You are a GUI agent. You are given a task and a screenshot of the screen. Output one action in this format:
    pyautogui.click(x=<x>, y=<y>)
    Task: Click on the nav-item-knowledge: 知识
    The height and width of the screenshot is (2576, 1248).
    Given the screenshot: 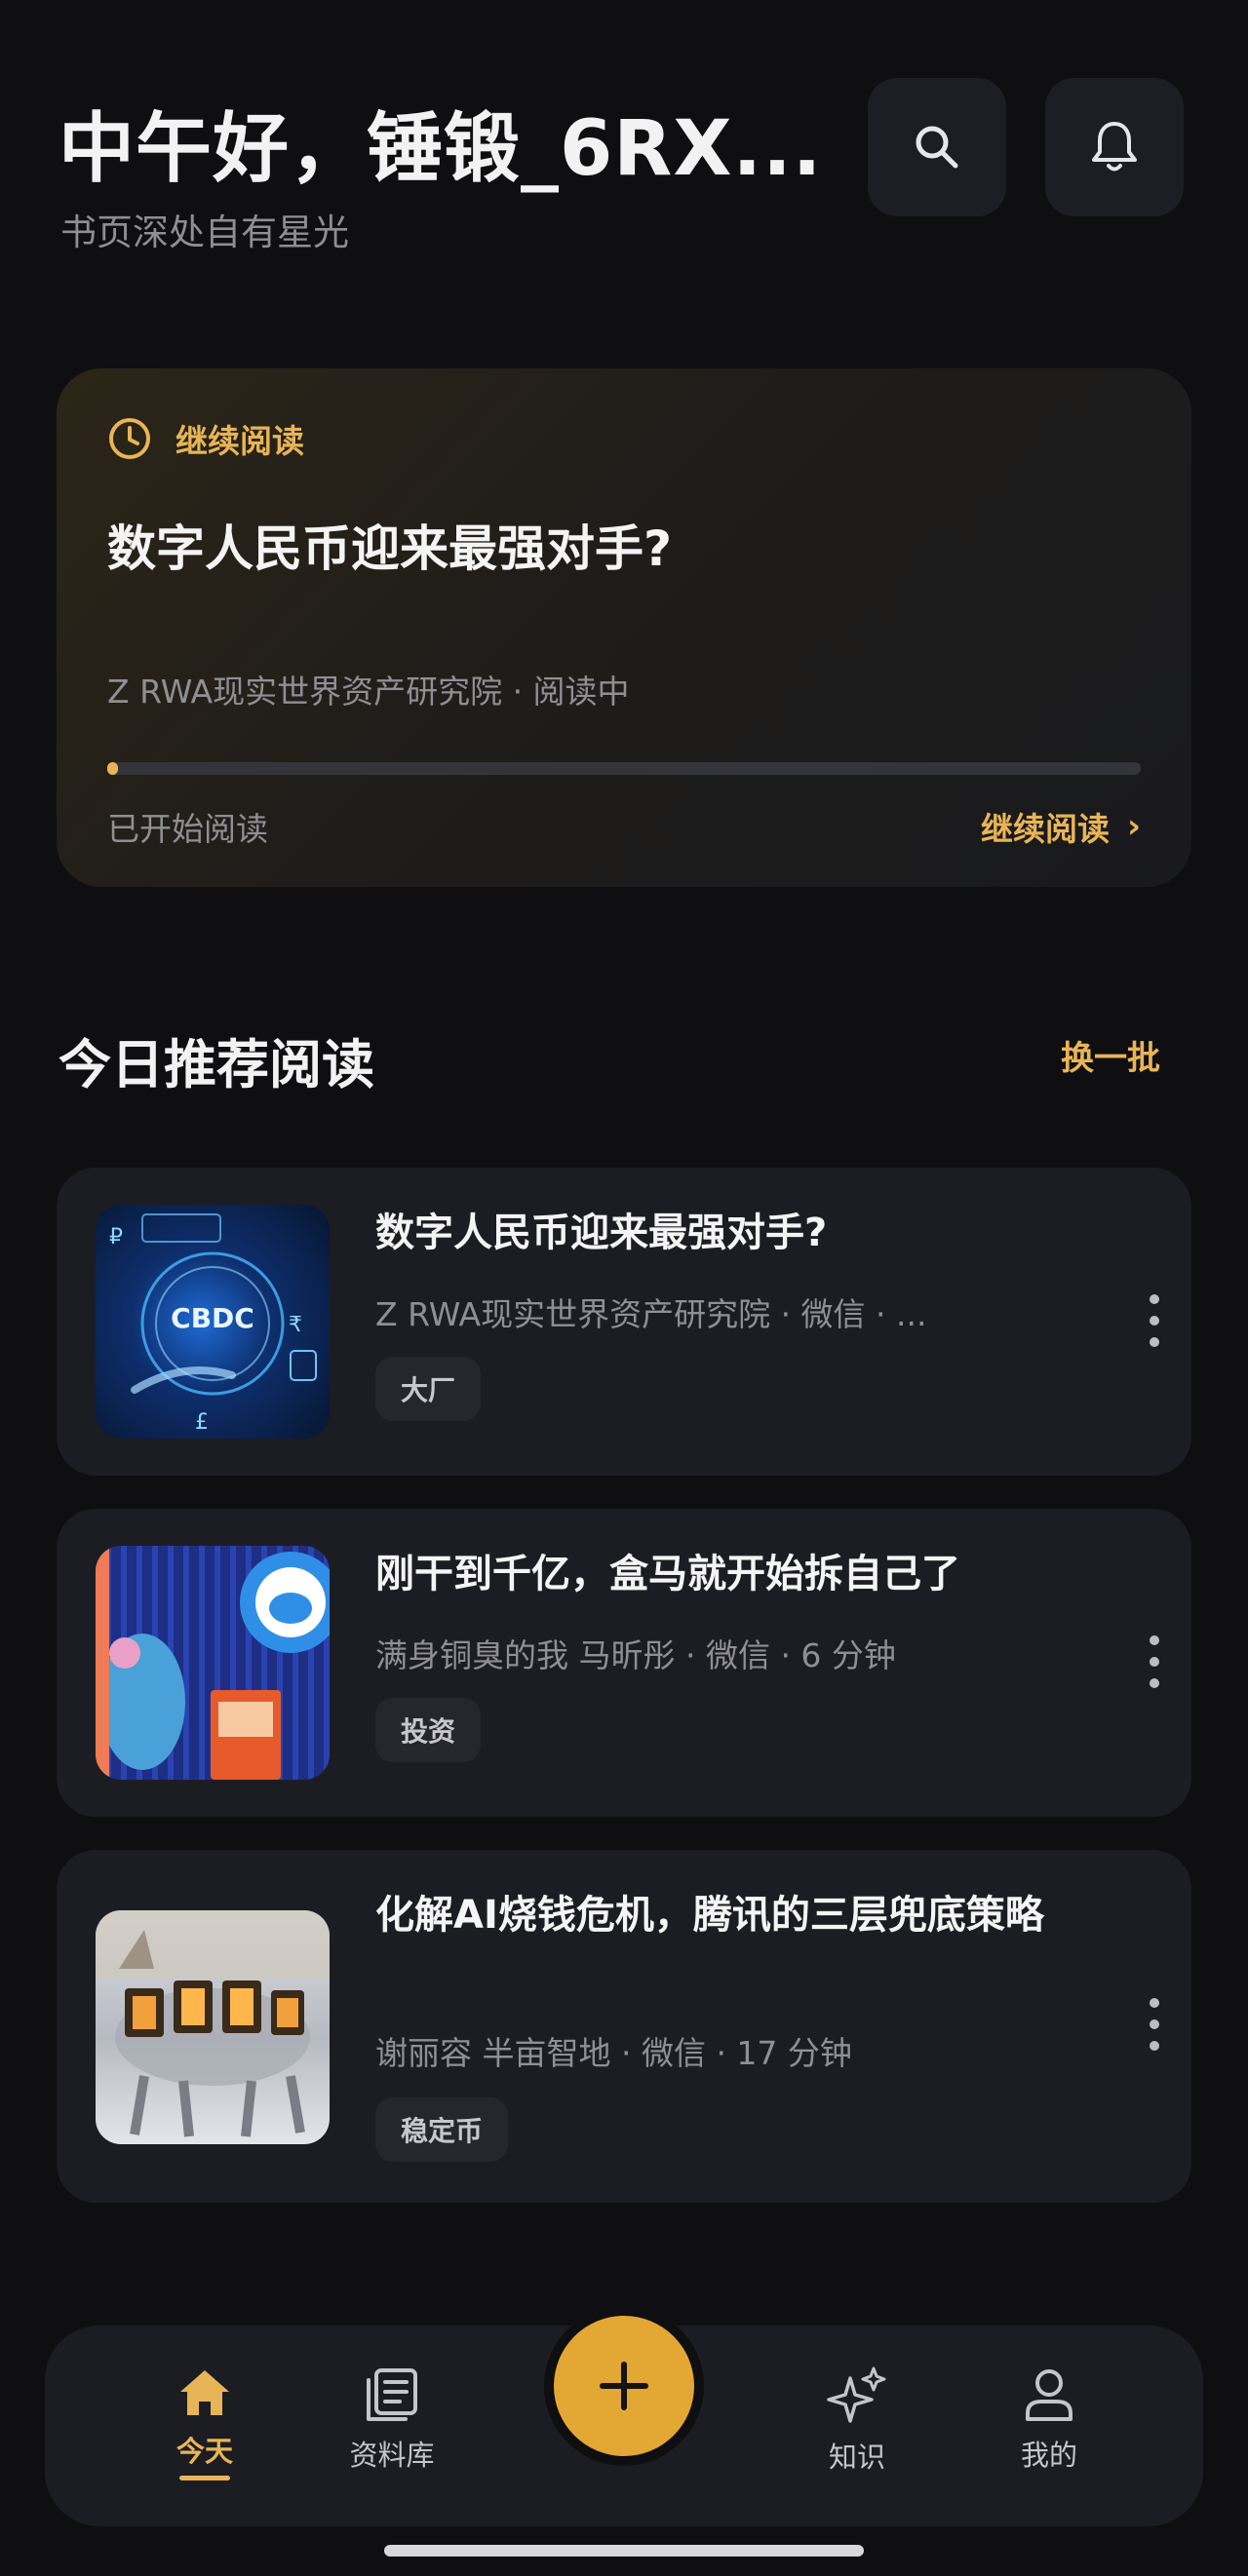 What is the action you would take?
    pyautogui.click(x=857, y=2421)
    